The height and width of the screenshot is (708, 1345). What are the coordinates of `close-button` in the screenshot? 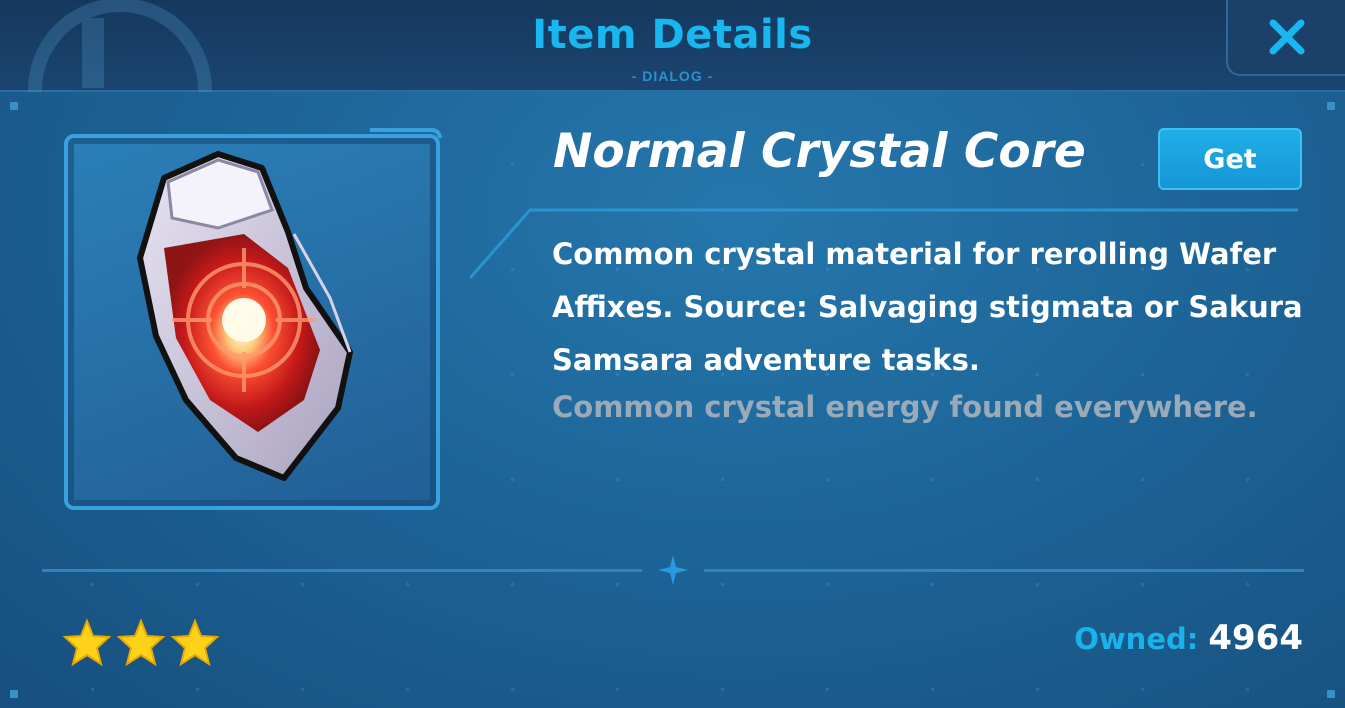 It's located at (1285, 38).